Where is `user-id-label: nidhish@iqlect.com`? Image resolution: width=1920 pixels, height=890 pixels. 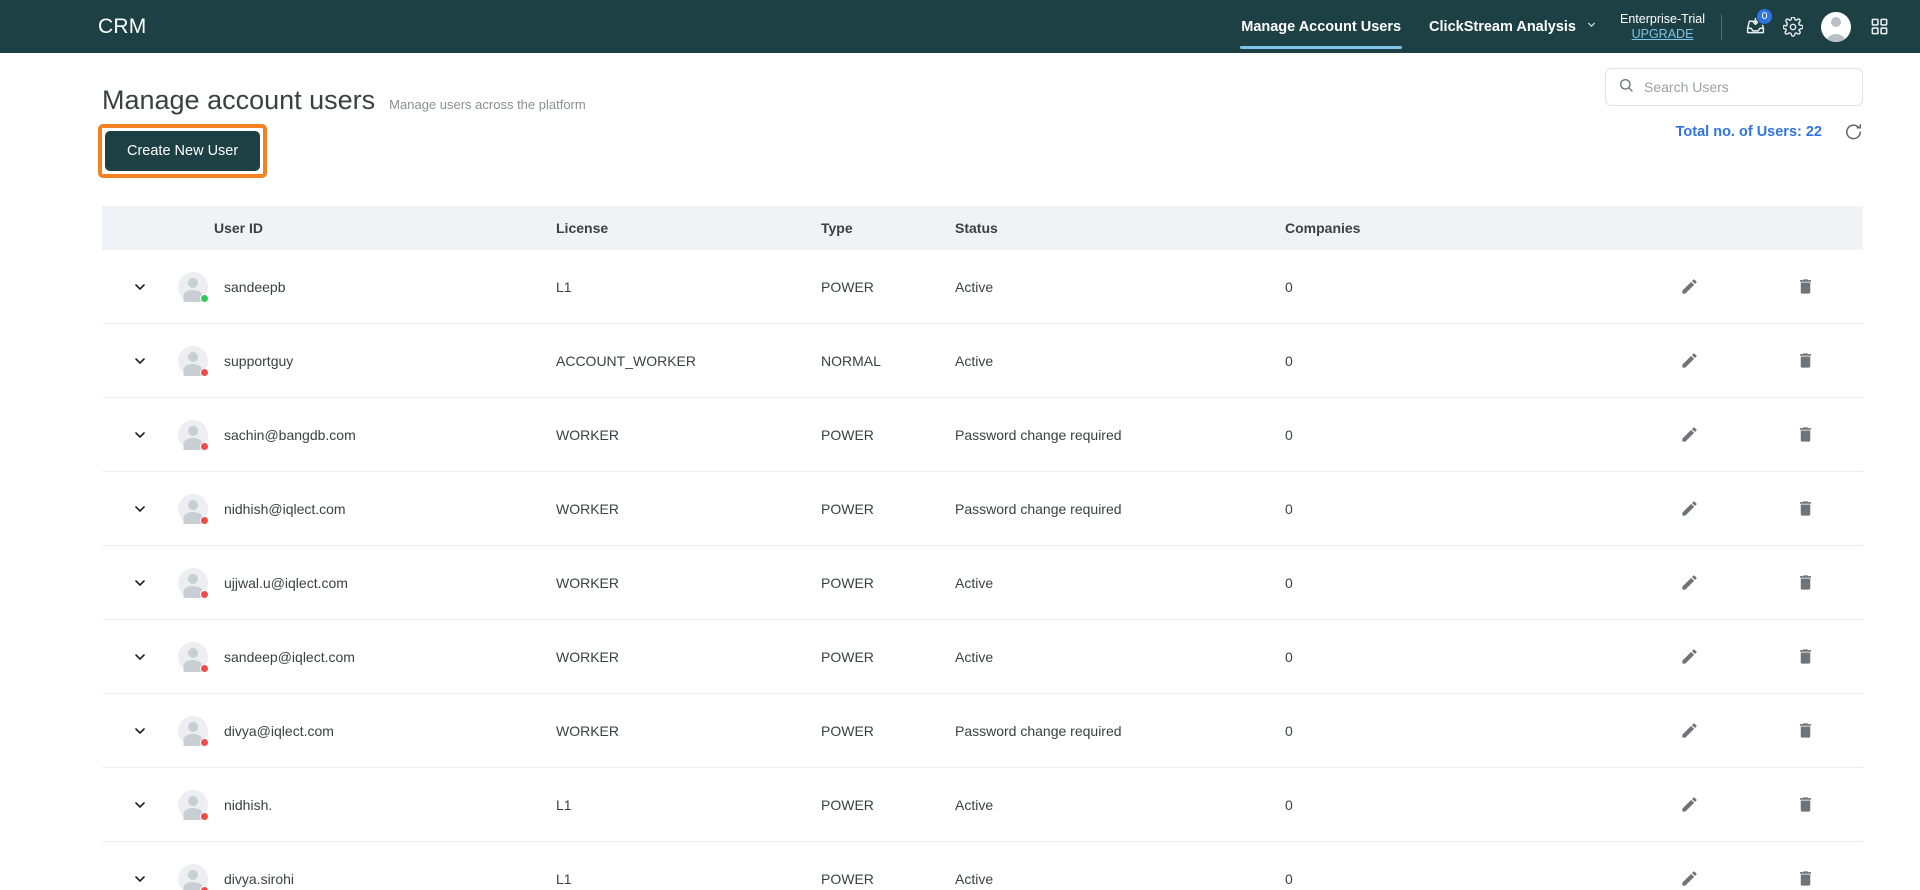
user-id-label: nidhish@iqlect.com is located at coordinates (285, 508).